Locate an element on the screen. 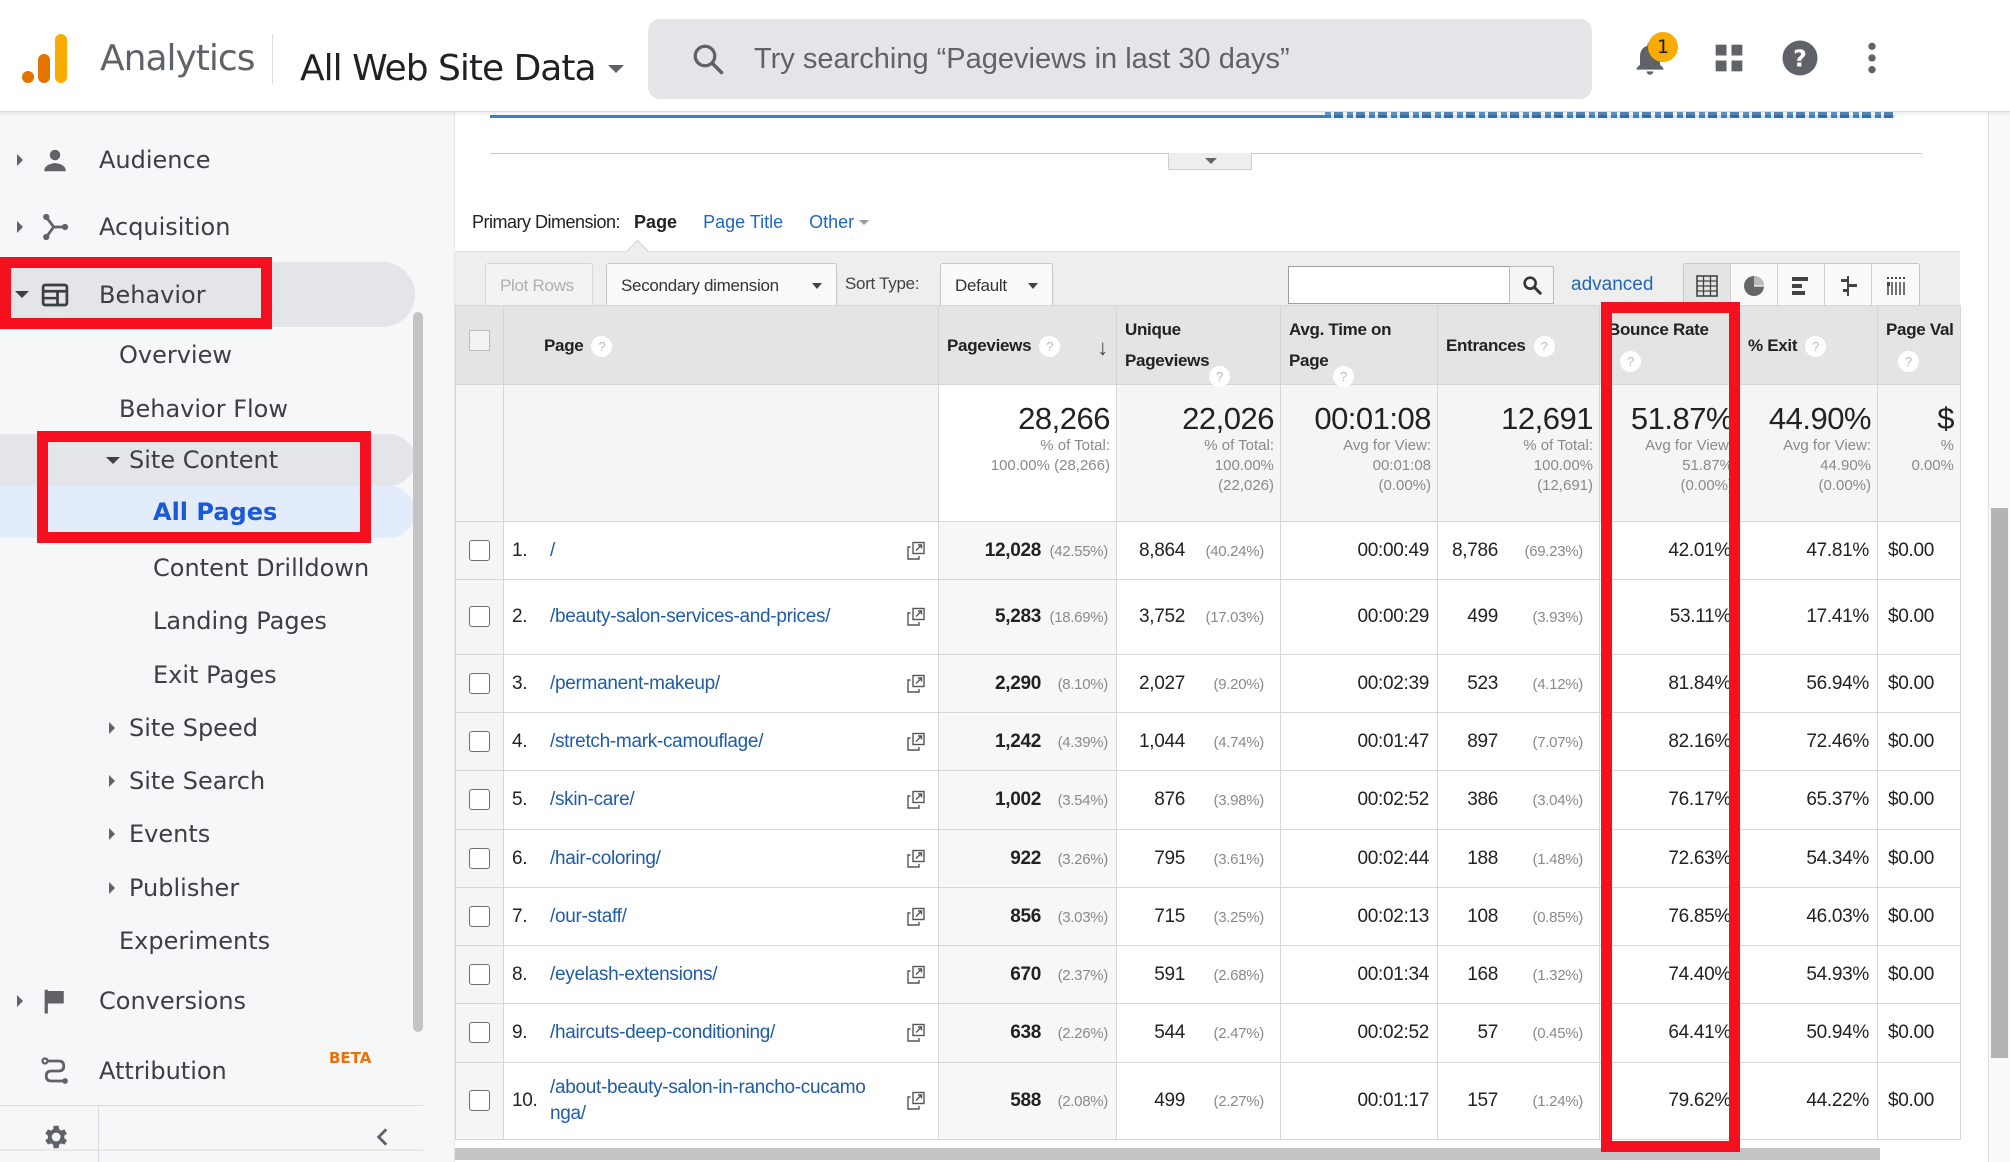 The image size is (2010, 1162). dimension-other: Other is located at coordinates (839, 222).